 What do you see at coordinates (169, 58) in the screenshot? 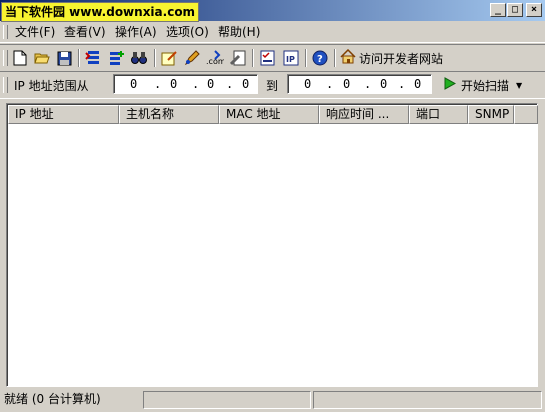
I see `note-edit-icon` at bounding box center [169, 58].